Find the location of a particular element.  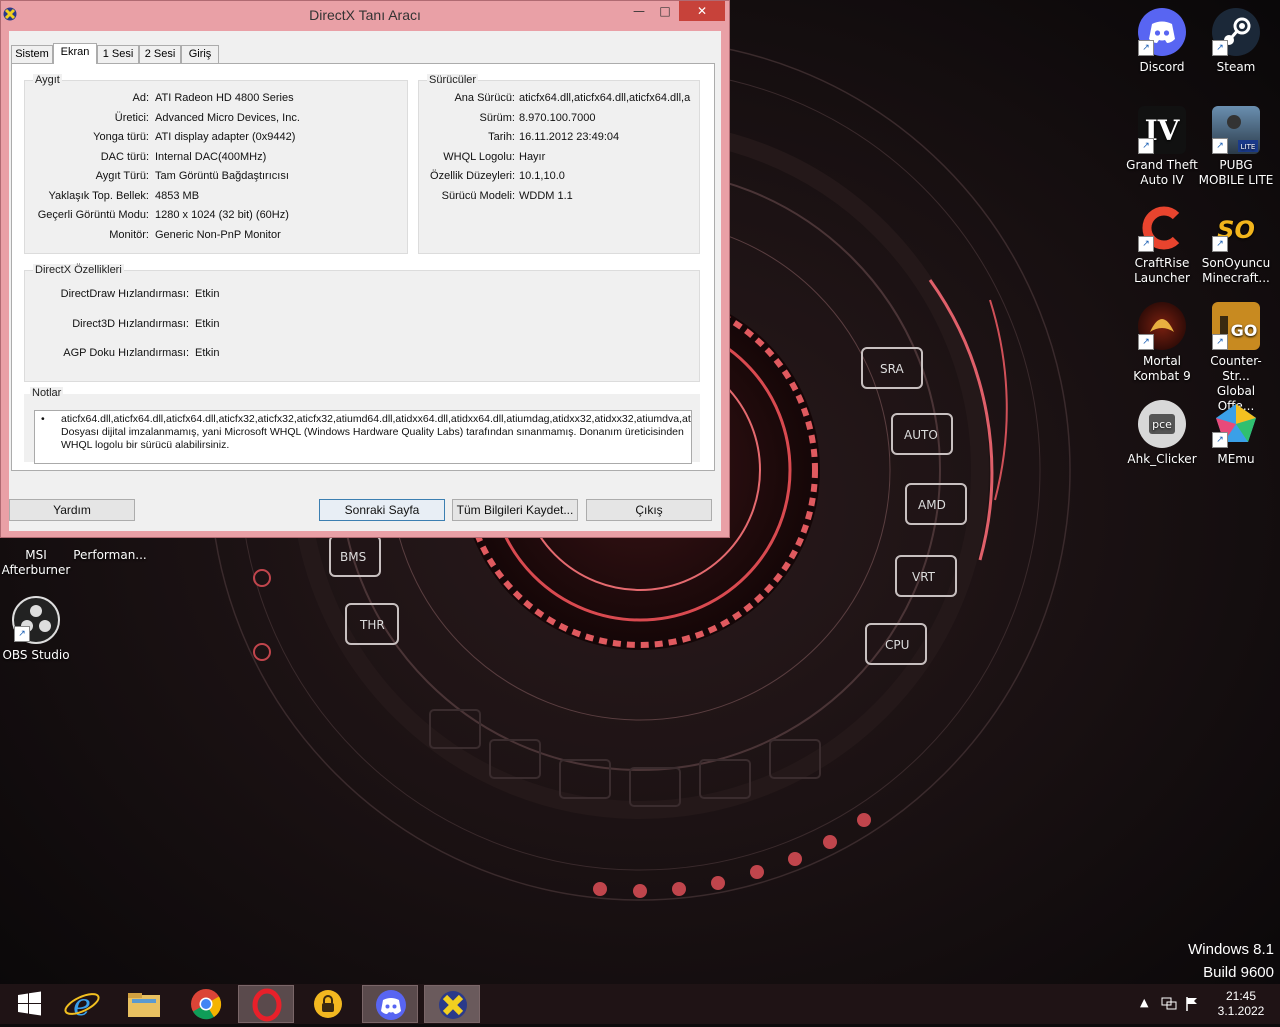

ahk-clicker-icon: pce is located at coordinates (1162, 424).